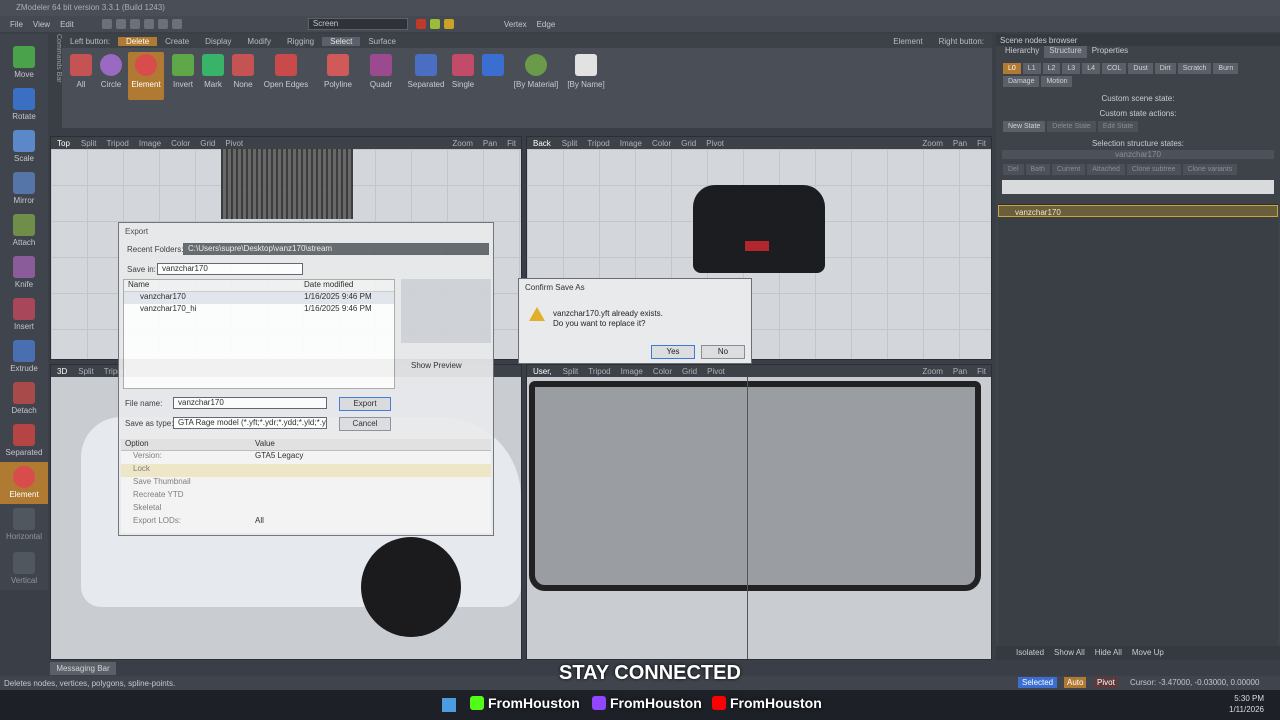 Image resolution: width=1280 pixels, height=720 pixels. I want to click on mirror-tool: Mirror, so click(24, 189).